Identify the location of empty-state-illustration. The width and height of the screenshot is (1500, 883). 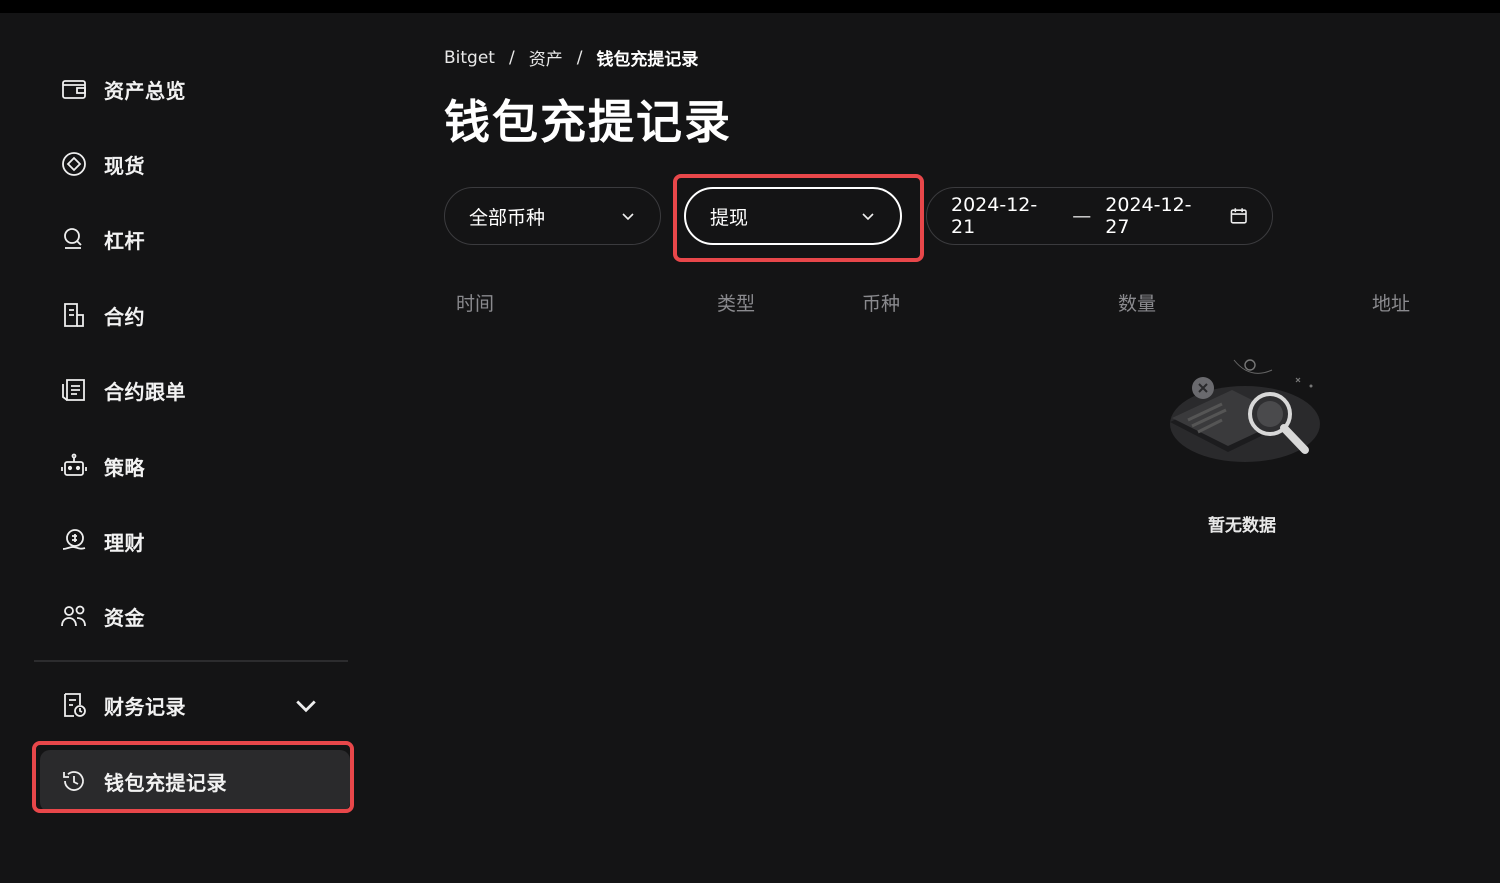
(1245, 410).